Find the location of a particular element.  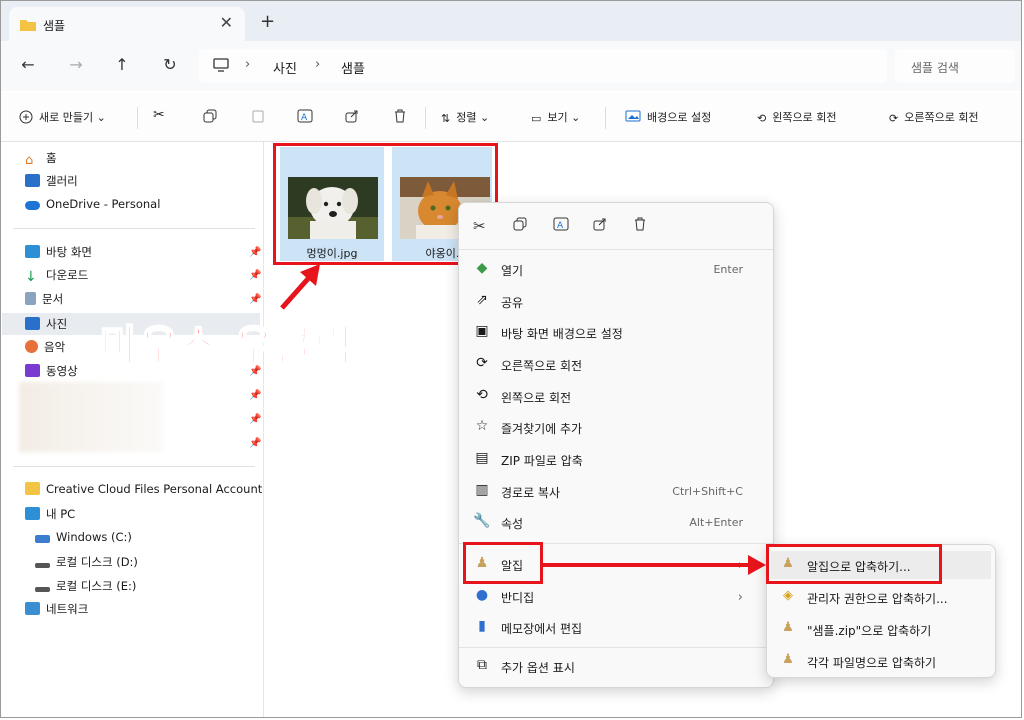

new-tab-button: + is located at coordinates (267, 21).